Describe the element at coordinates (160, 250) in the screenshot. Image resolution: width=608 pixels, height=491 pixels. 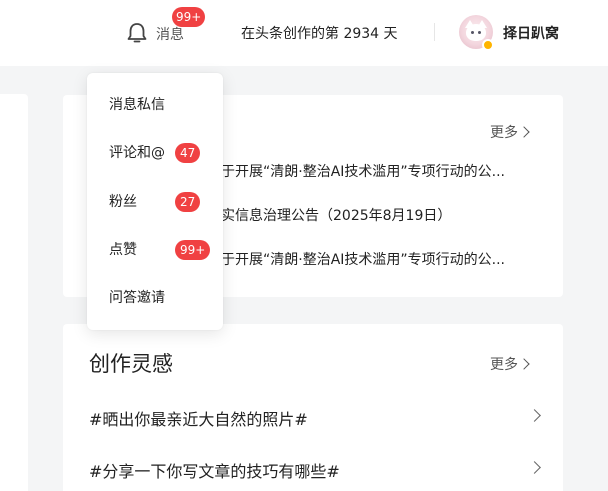
I see `dropdown-item-likes: 点赞 99+` at that location.